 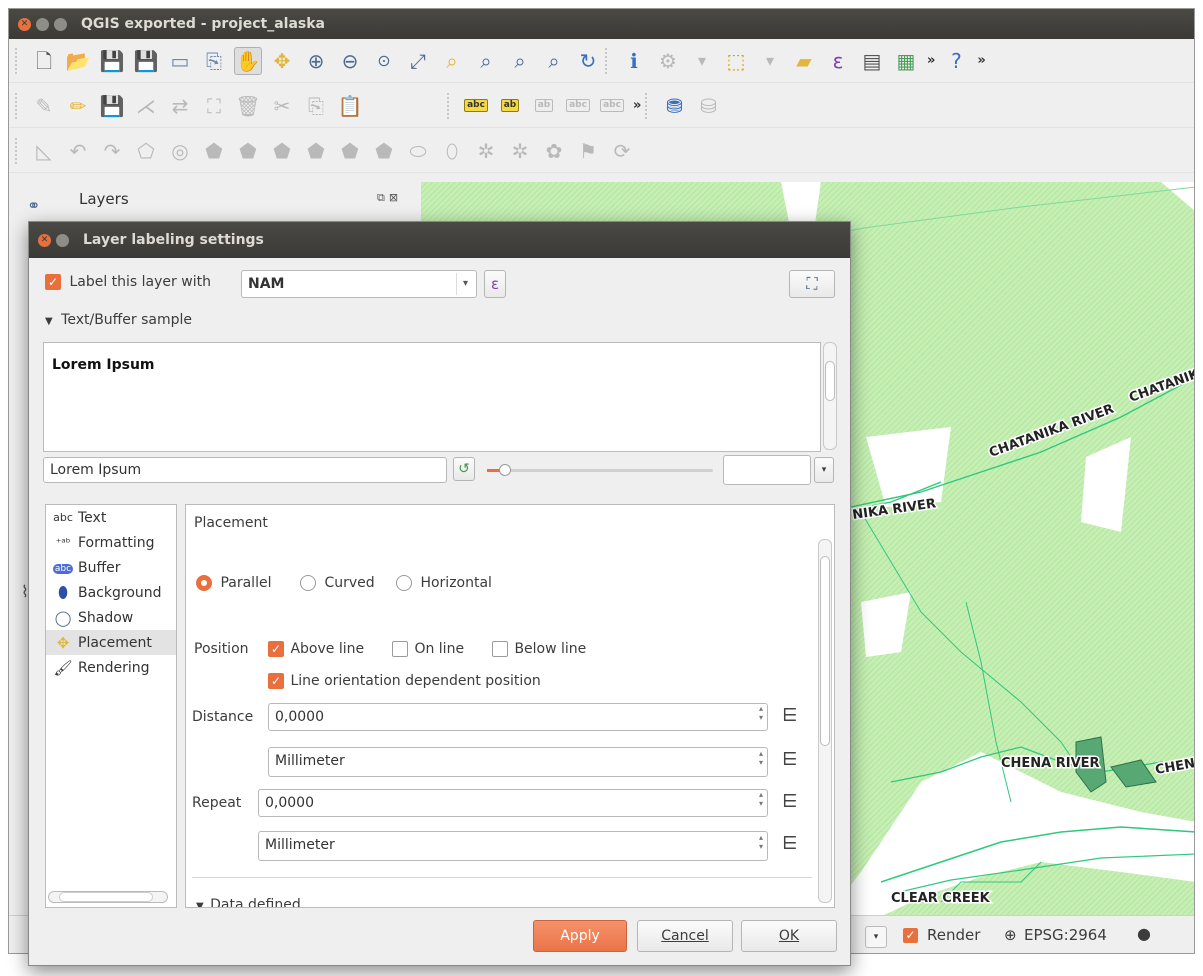 I want to click on data-defined-section: ▼ Data defined, so click(x=248, y=902).